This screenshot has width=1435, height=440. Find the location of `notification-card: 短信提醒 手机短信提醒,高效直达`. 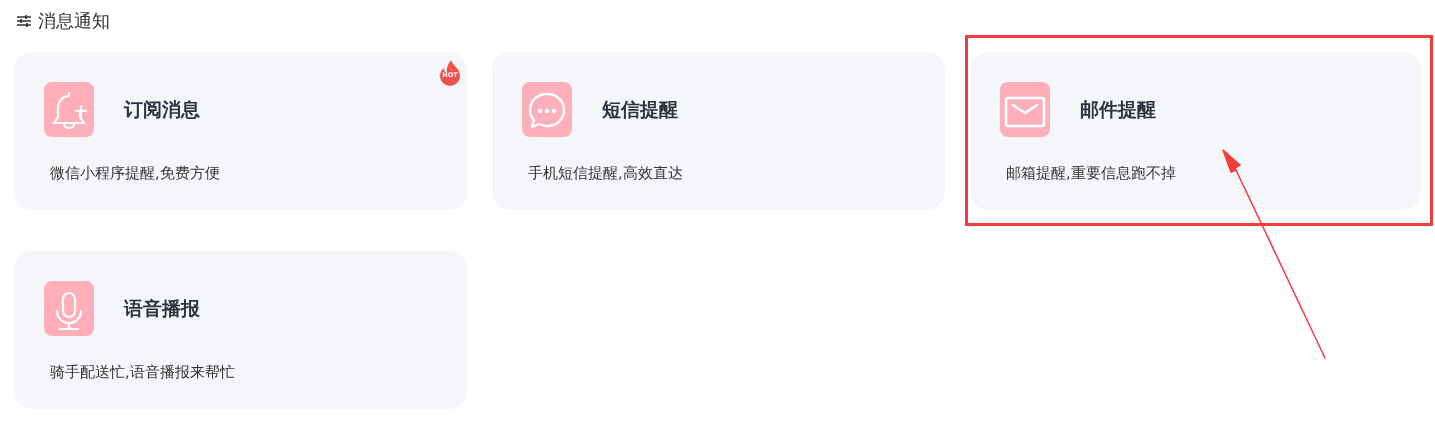

notification-card: 短信提醒 手机短信提醒,高效直达 is located at coordinates (718, 131).